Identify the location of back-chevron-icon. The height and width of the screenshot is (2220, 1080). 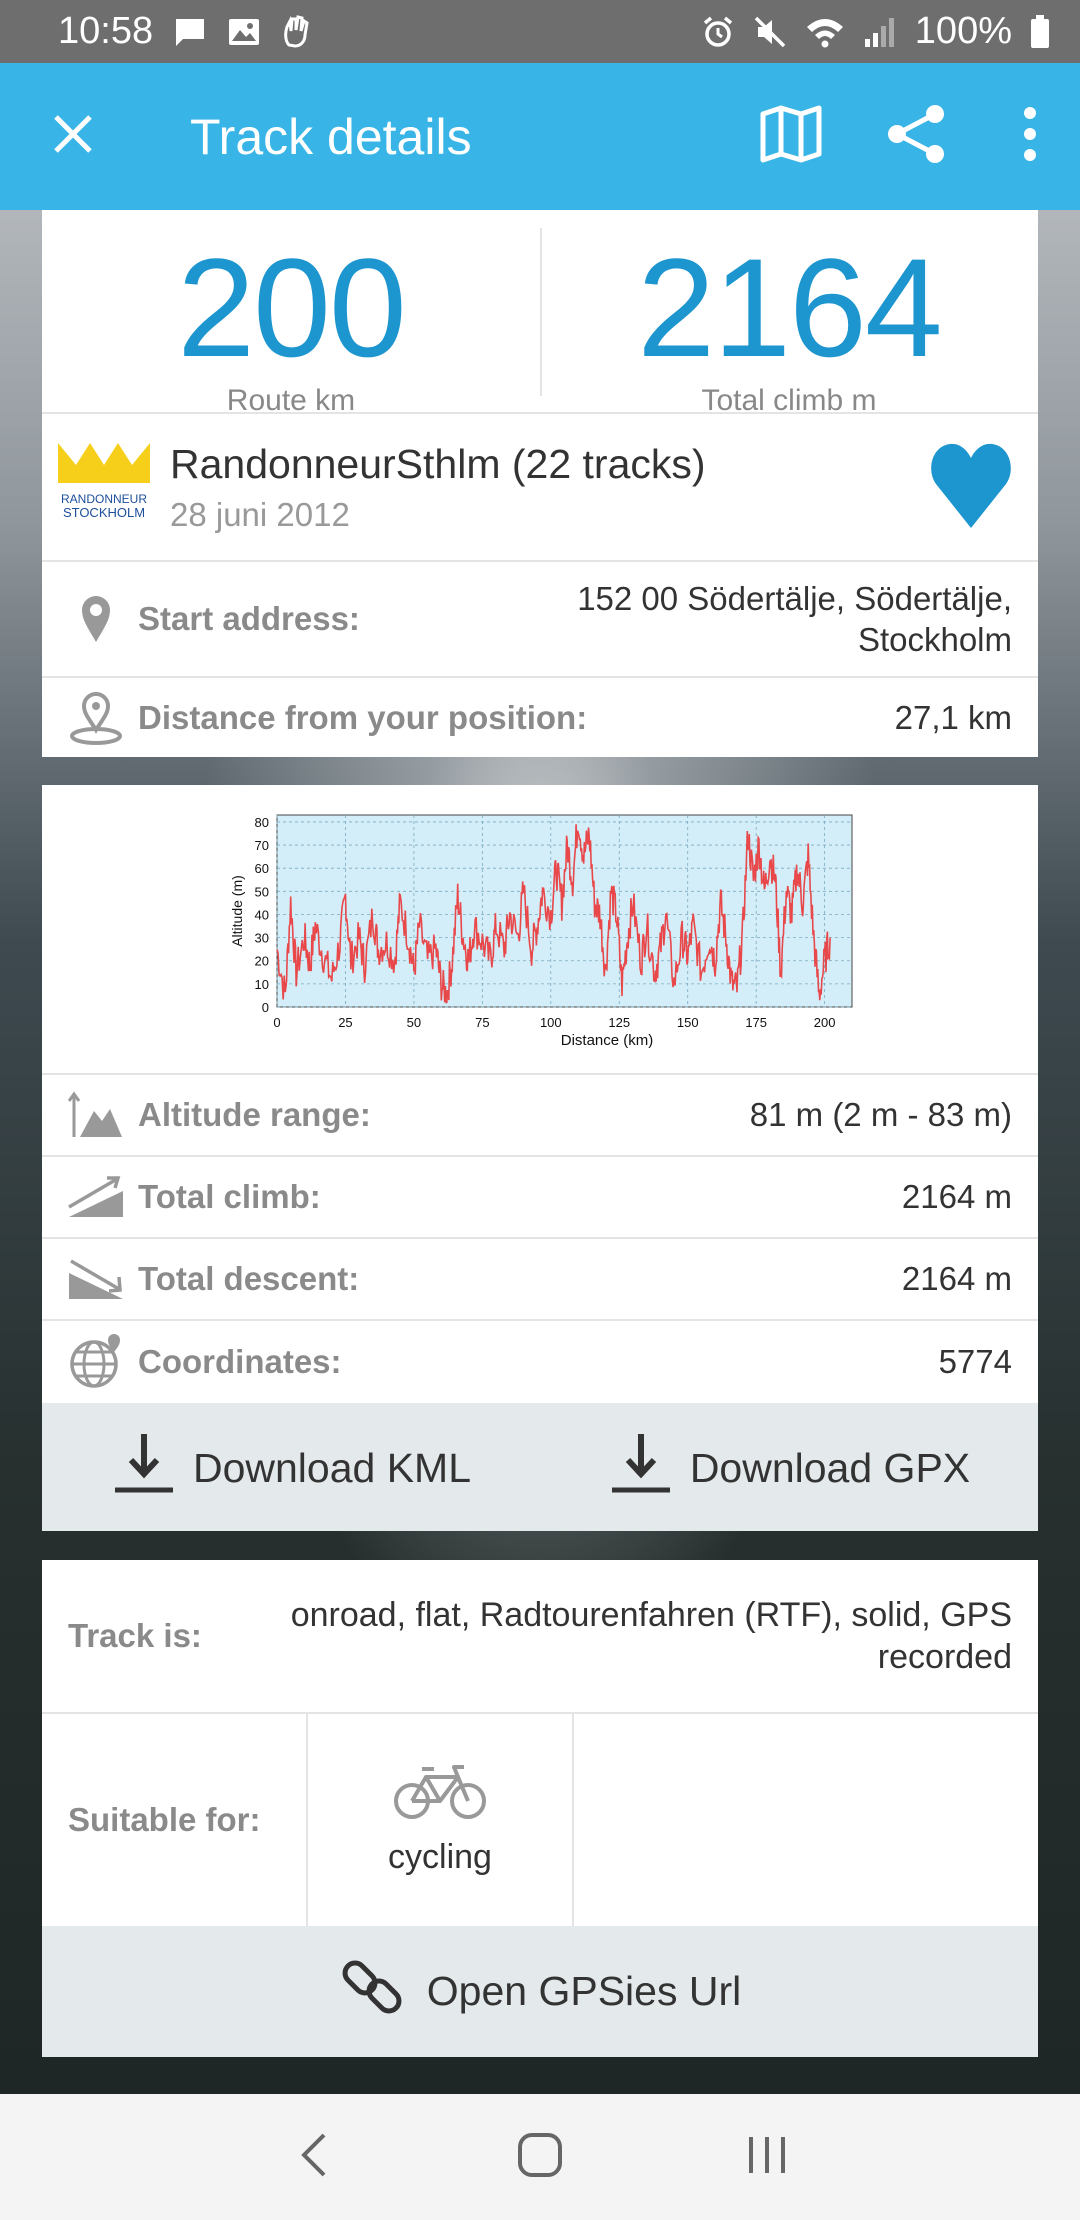
(313, 2157).